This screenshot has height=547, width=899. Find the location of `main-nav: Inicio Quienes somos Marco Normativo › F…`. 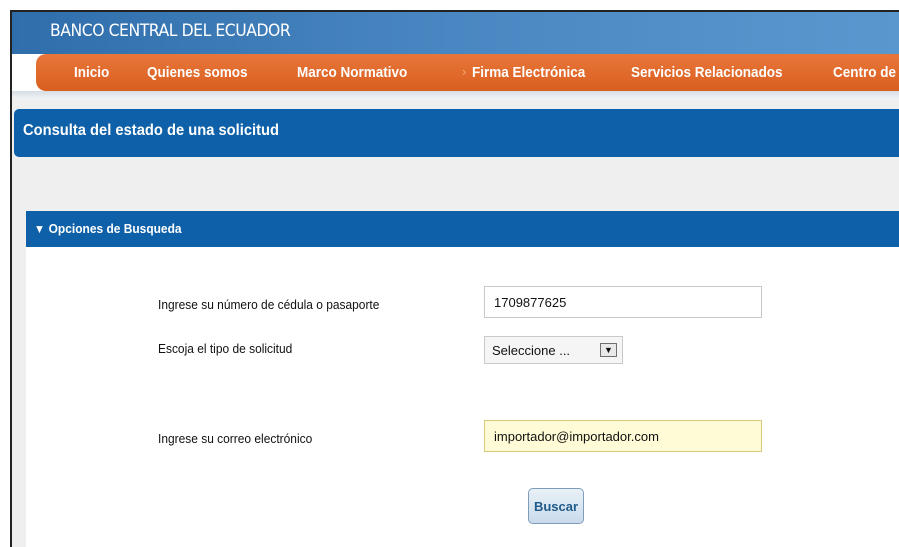

main-nav: Inicio Quienes somos Marco Normativo › F… is located at coordinates (467, 72).